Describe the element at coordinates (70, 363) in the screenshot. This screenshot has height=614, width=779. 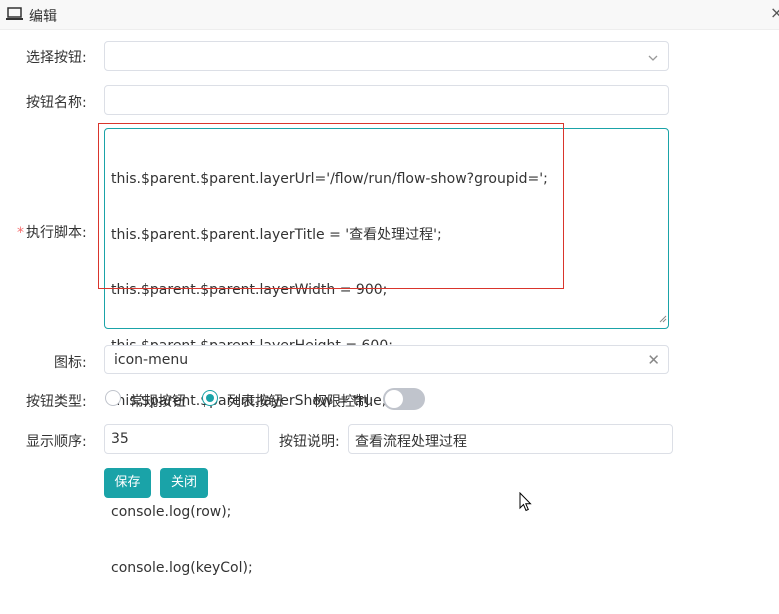
I see `icon-label: 图标:` at that location.